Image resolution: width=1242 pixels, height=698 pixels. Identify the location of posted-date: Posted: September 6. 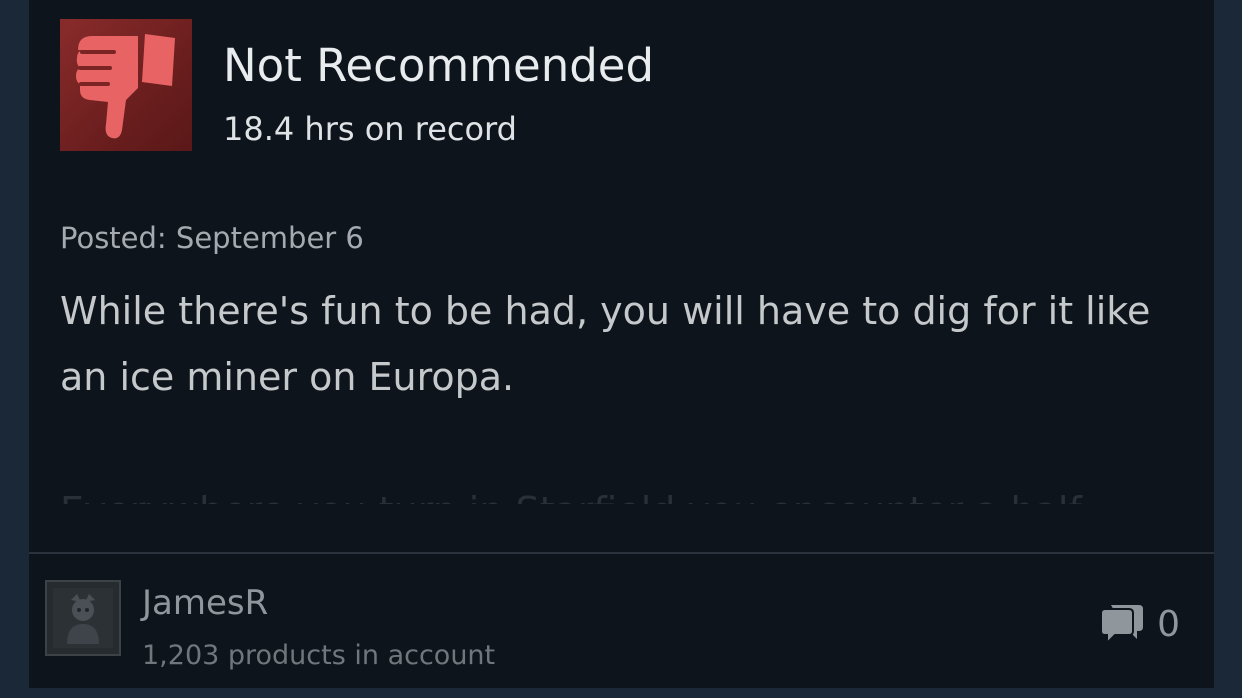
(212, 238).